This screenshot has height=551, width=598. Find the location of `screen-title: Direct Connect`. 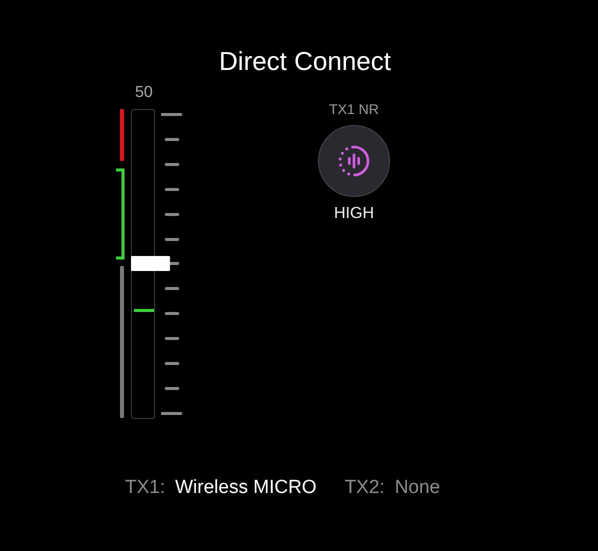

screen-title: Direct Connect is located at coordinates (305, 61).